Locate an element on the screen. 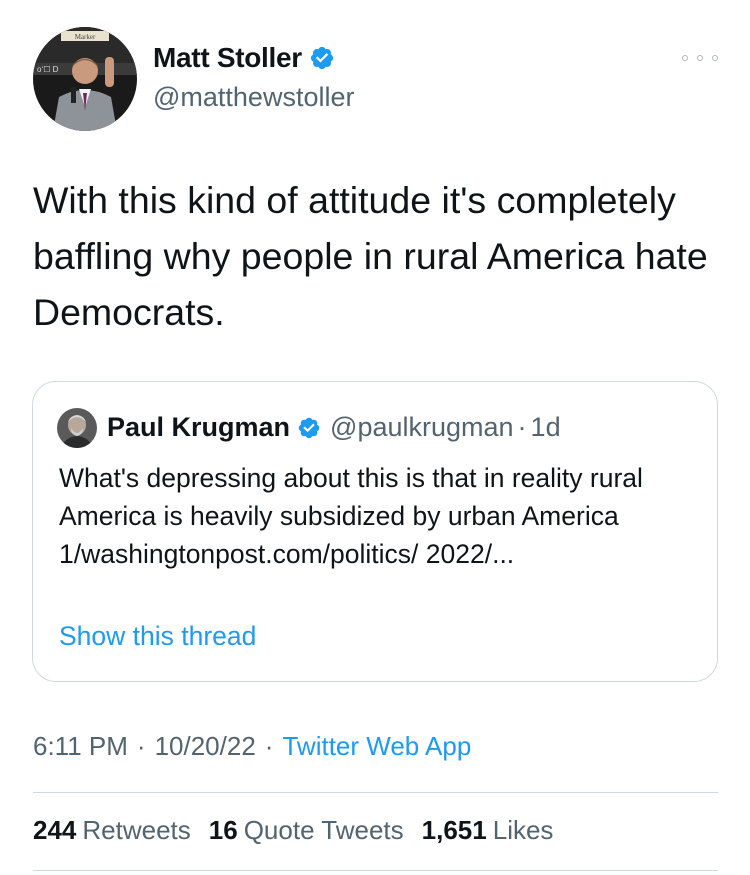  author-name-row: Matt Stoller is located at coordinates (244, 58).